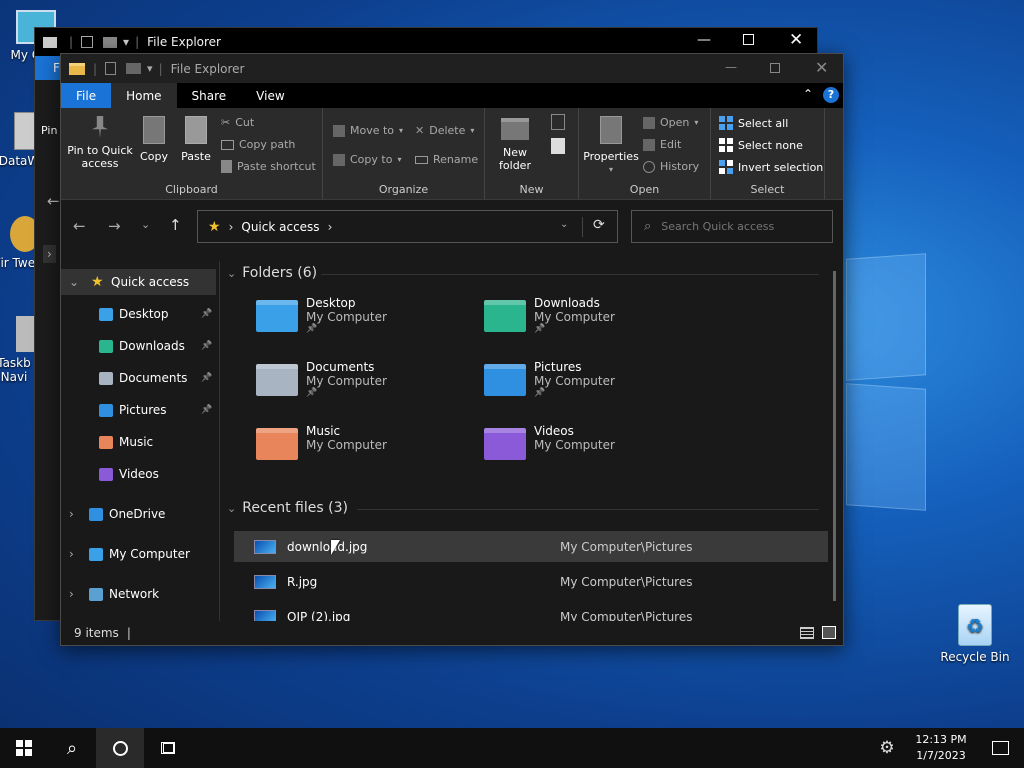 The width and height of the screenshot is (1024, 768). What do you see at coordinates (175, 225) in the screenshot?
I see `up-arrow-icon: ↑` at bounding box center [175, 225].